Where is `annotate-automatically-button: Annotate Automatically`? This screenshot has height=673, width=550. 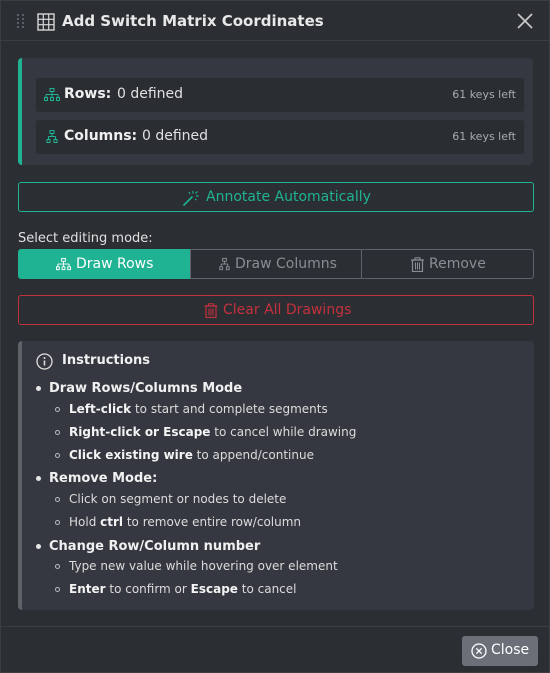
annotate-automatically-button: Annotate Automatically is located at coordinates (276, 197).